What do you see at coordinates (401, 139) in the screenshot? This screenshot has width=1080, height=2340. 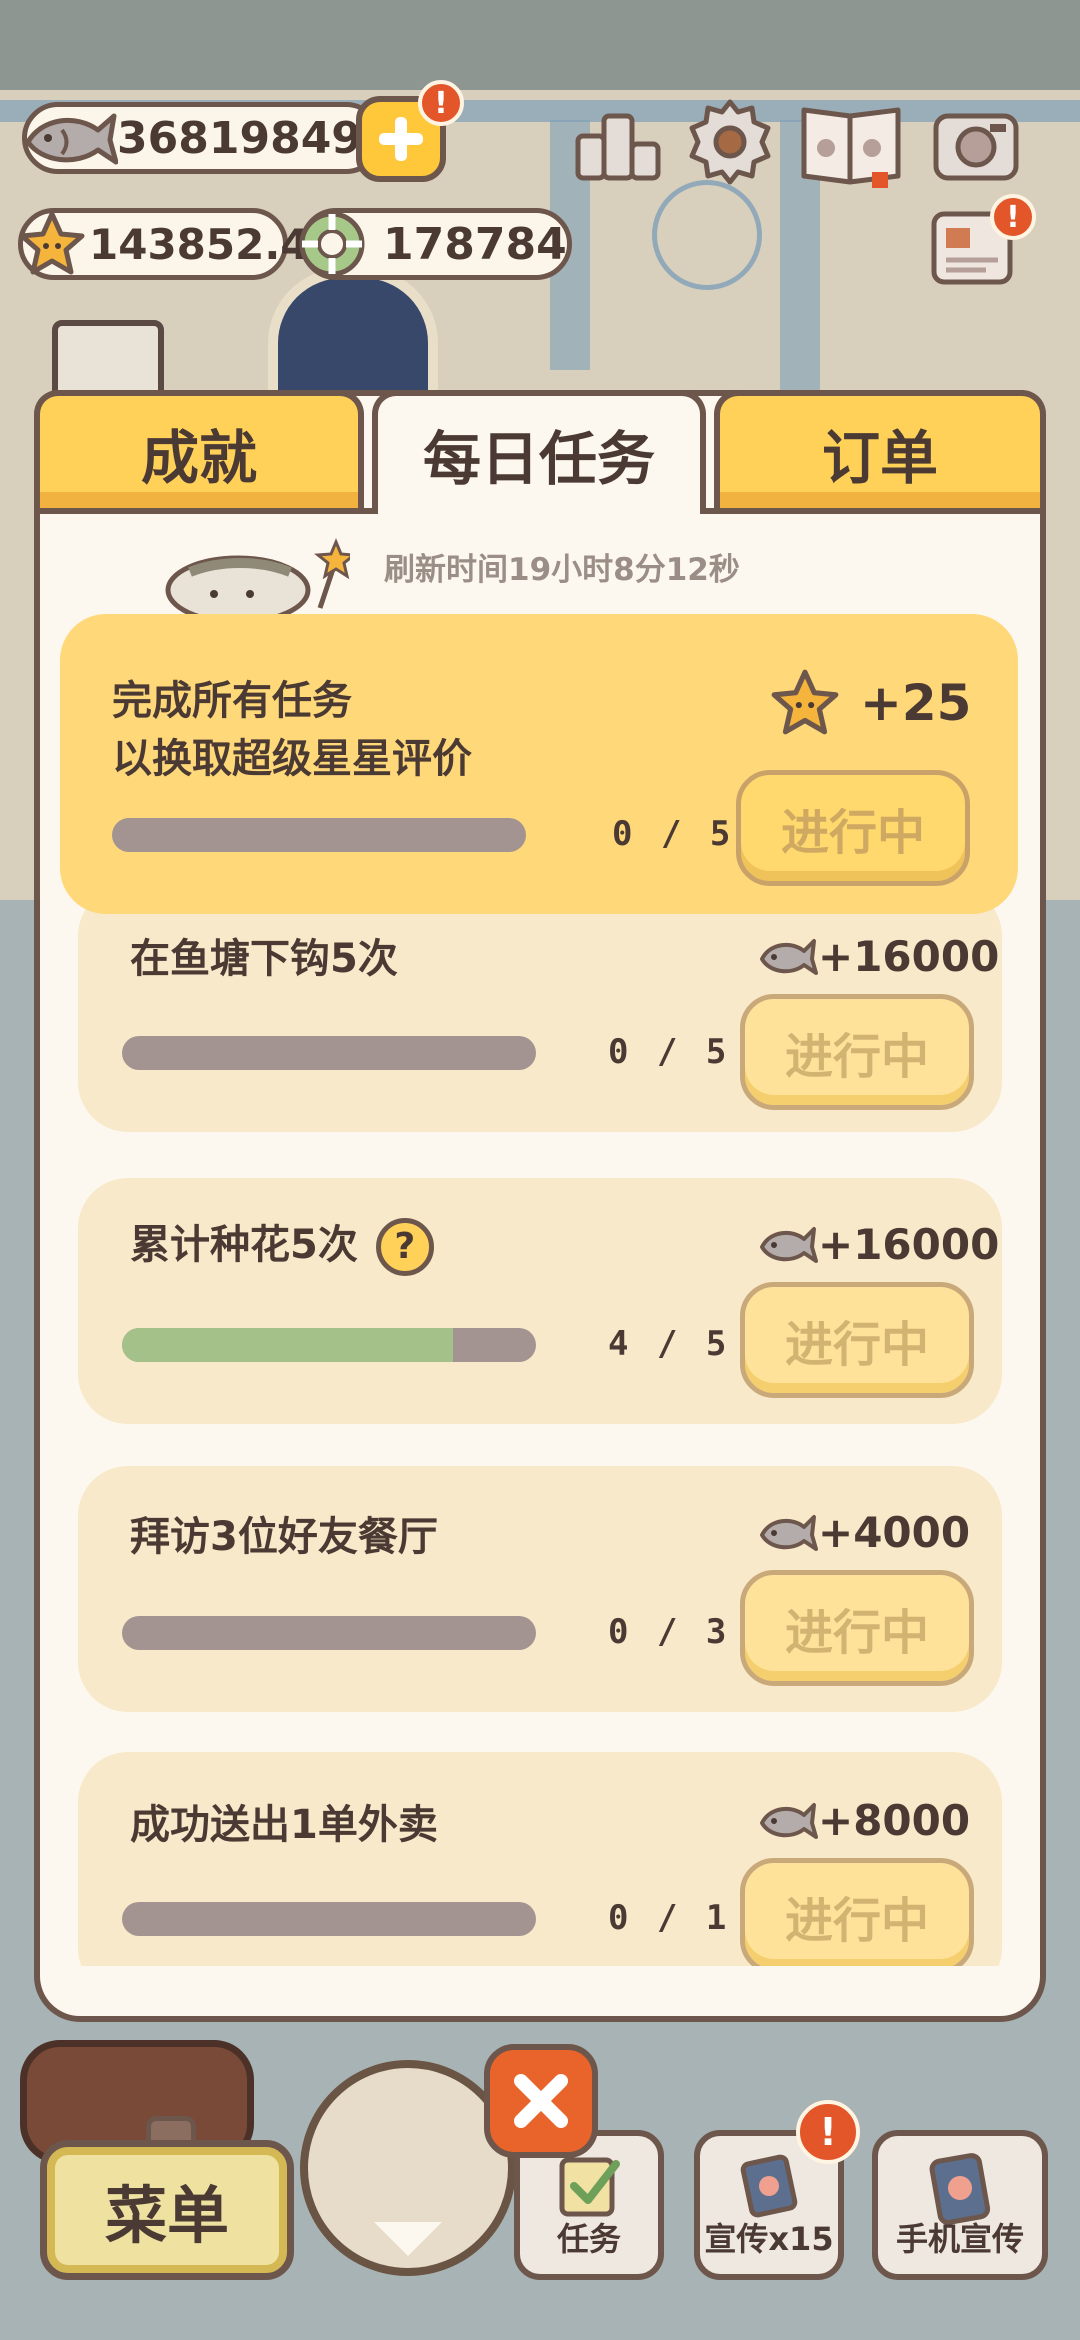 I see `plus-icon` at bounding box center [401, 139].